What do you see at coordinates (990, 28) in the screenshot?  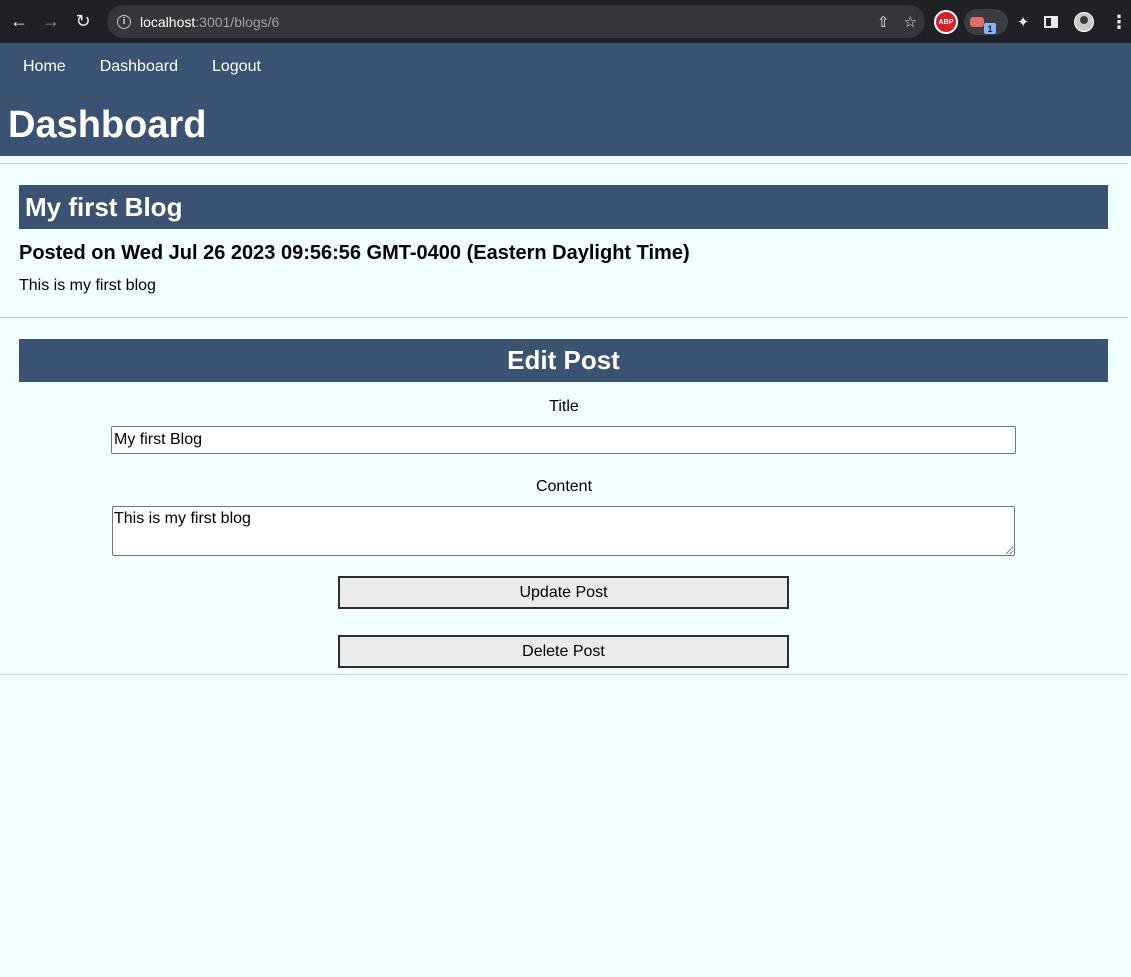 I see `extension-badge: 1` at bounding box center [990, 28].